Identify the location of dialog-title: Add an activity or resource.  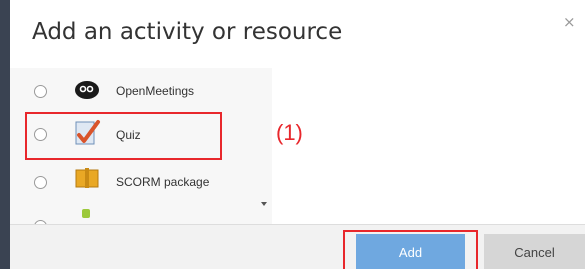
(187, 32).